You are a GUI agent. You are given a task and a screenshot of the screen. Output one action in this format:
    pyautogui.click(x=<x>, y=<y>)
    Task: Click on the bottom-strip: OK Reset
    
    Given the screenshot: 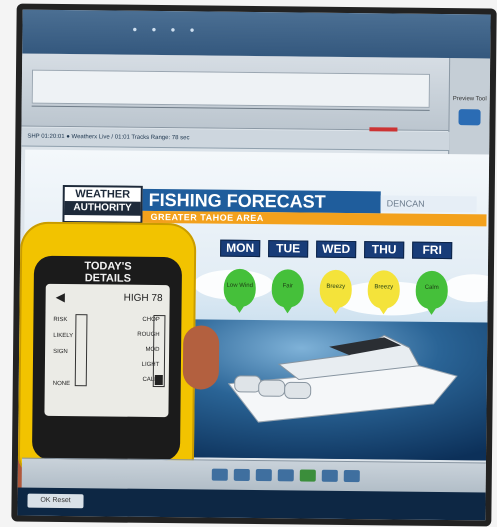 What is the action you would take?
    pyautogui.click(x=251, y=504)
    